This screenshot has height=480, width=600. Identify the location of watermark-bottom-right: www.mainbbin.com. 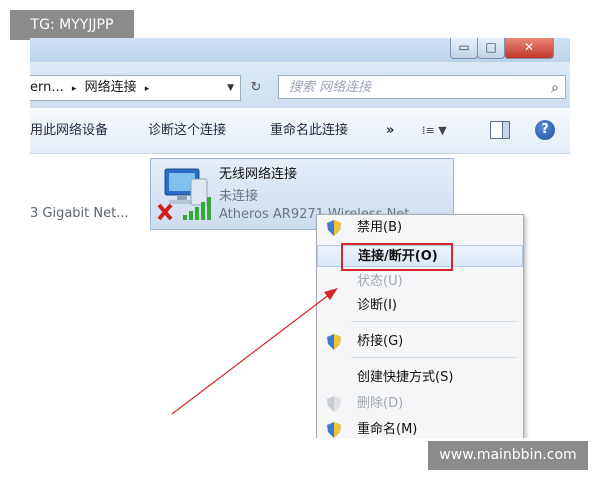
(508, 455).